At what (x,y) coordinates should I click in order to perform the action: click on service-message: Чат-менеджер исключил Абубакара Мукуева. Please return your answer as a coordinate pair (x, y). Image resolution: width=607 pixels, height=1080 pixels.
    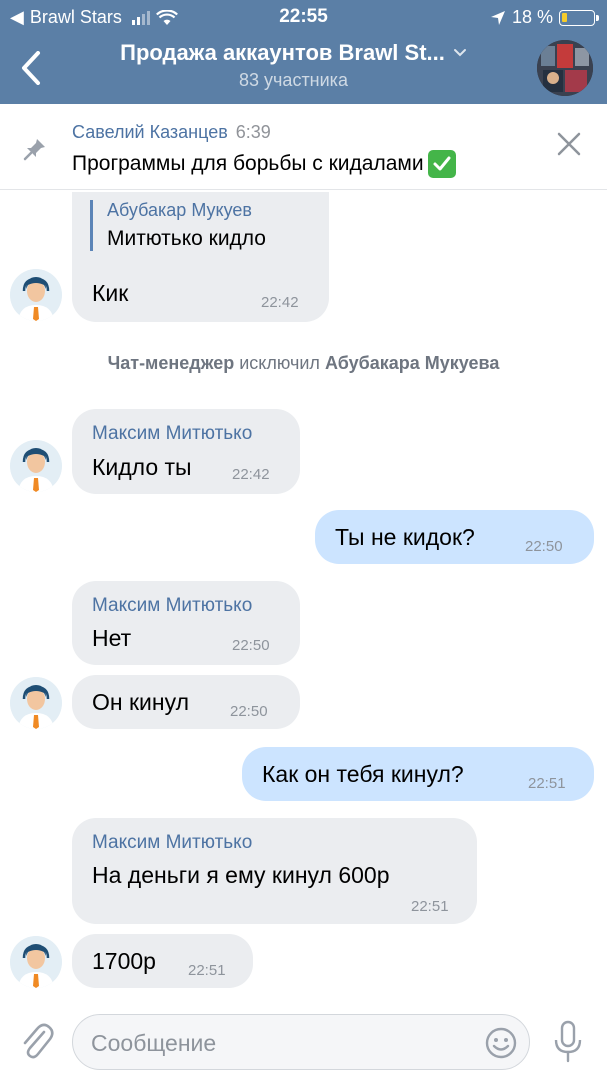
    Looking at the image, I should click on (303, 363).